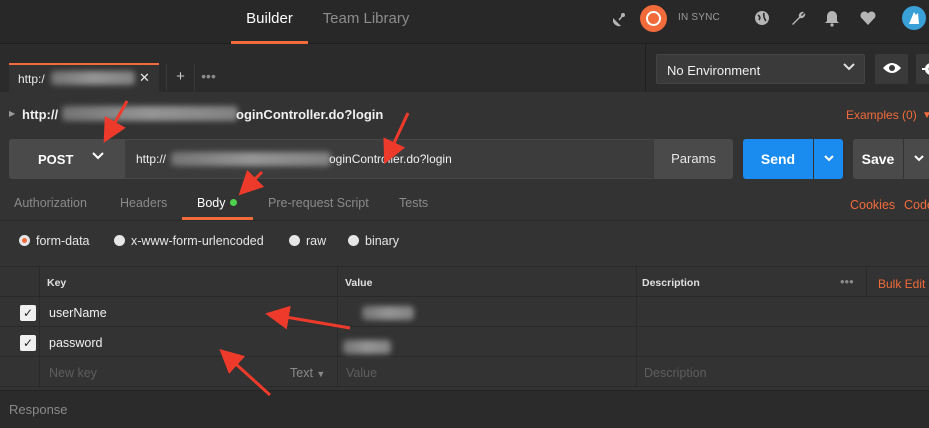 The height and width of the screenshot is (428, 929). I want to click on examples-caret-icon: ▼, so click(925, 115).